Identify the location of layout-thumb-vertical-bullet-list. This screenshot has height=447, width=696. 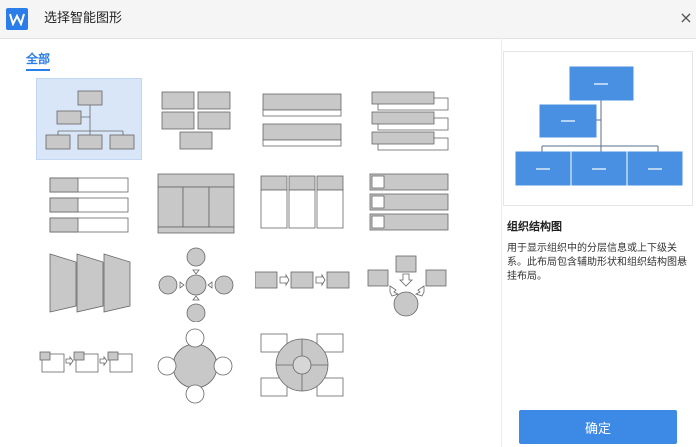
(89, 211).